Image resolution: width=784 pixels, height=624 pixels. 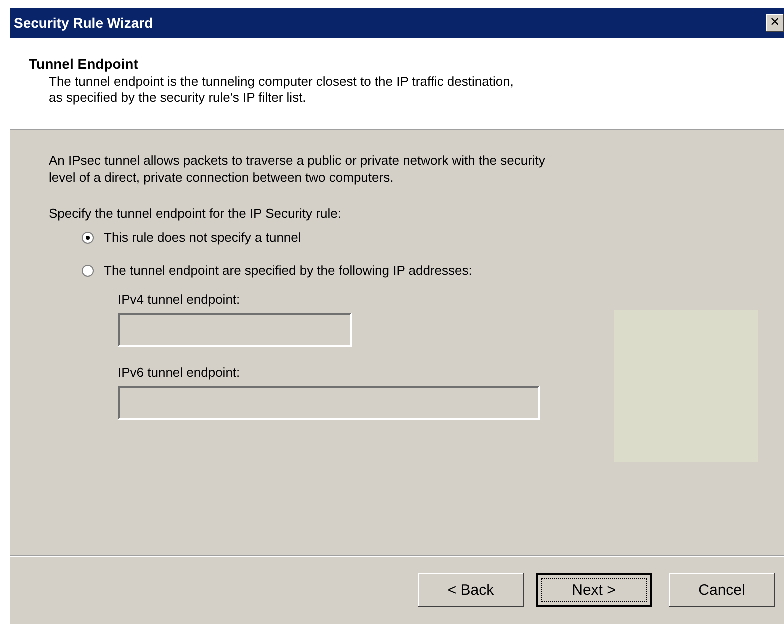 What do you see at coordinates (195, 213) in the screenshot?
I see `prompt-text: Specify the tunnel endpoint for the IP Security rule:` at bounding box center [195, 213].